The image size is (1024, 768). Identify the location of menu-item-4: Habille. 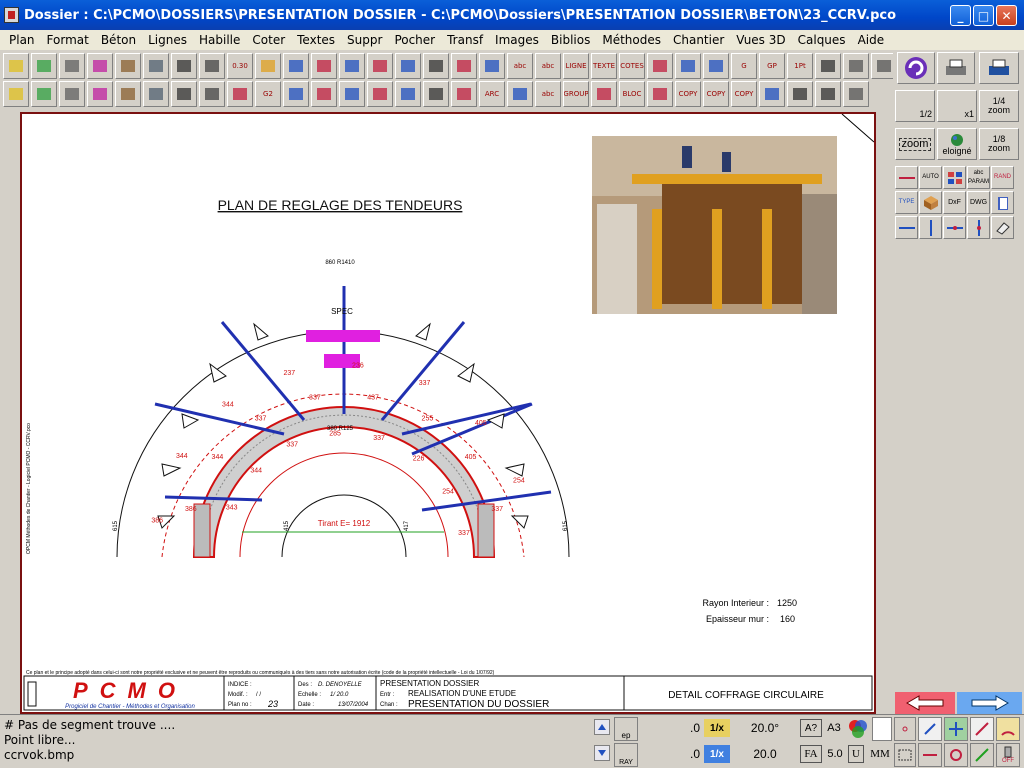
(219, 40).